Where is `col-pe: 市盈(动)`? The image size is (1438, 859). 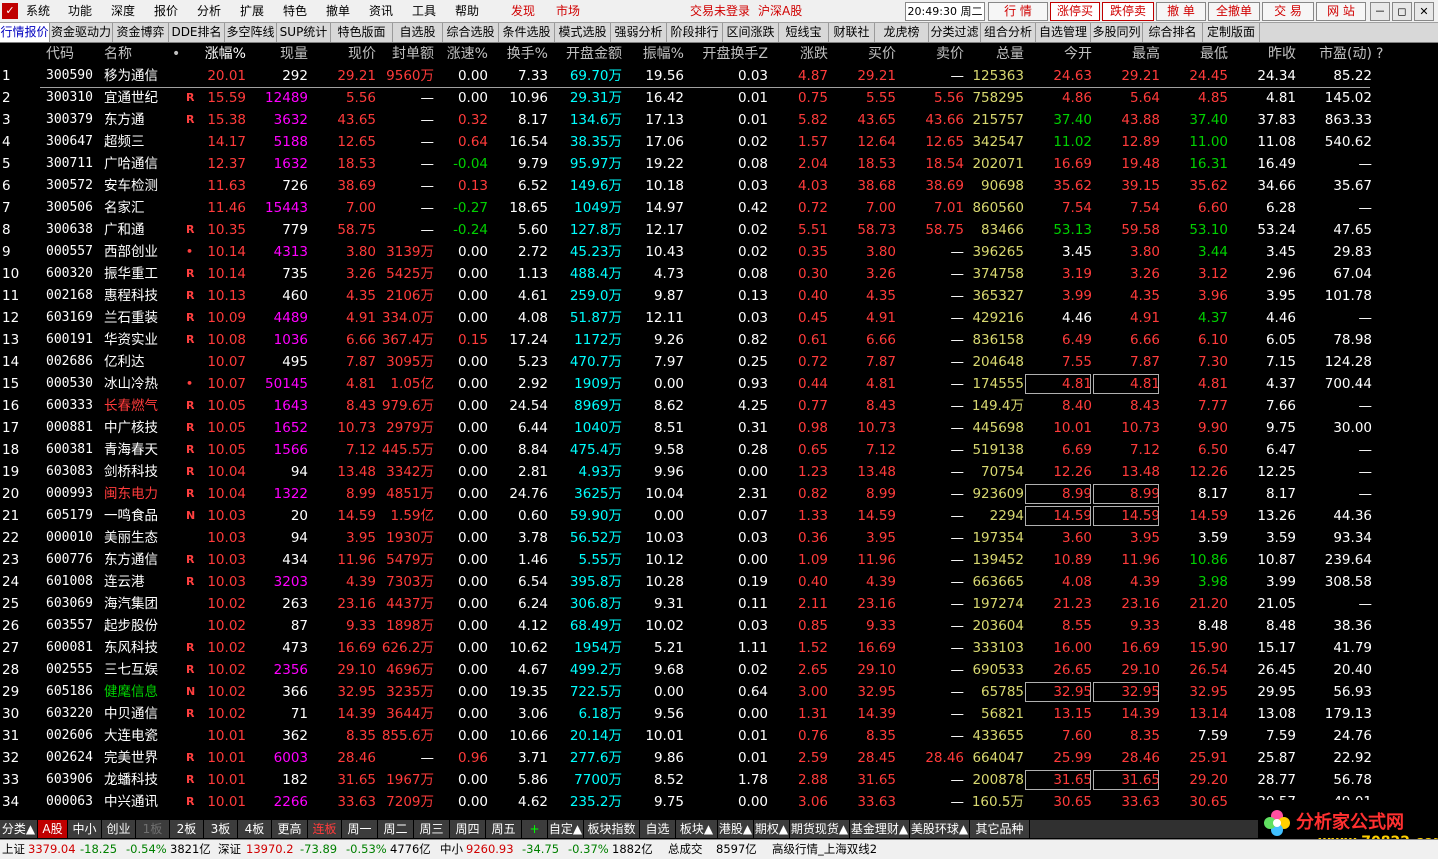
col-pe: 市盈(动) is located at coordinates (1334, 54).